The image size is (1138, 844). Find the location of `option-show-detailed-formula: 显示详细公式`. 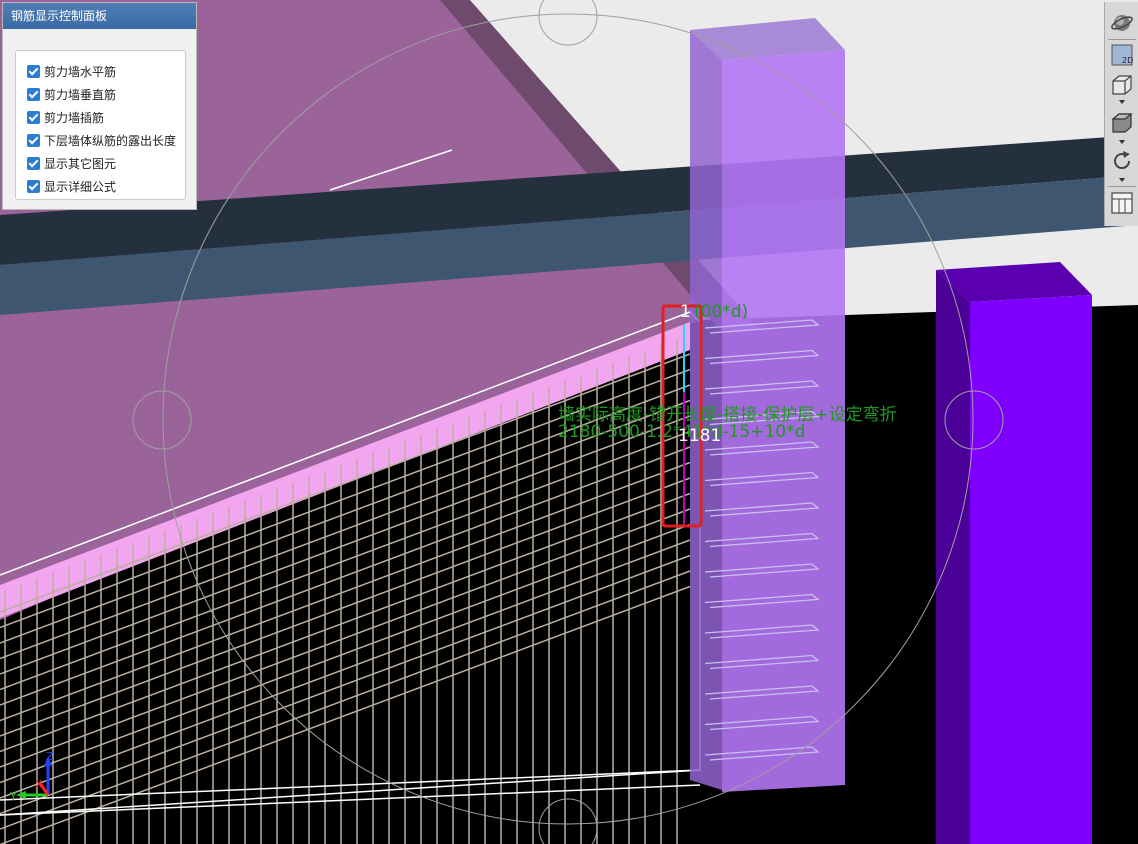

option-show-detailed-formula: 显示详细公式 is located at coordinates (100, 186).